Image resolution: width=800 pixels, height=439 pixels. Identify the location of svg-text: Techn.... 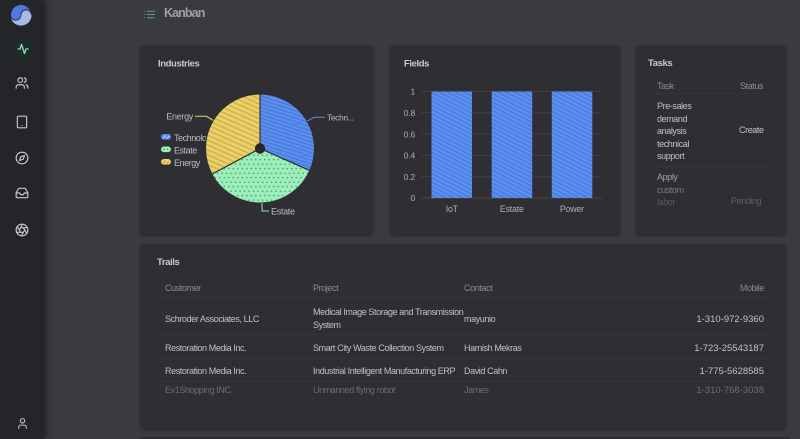
(340, 118).